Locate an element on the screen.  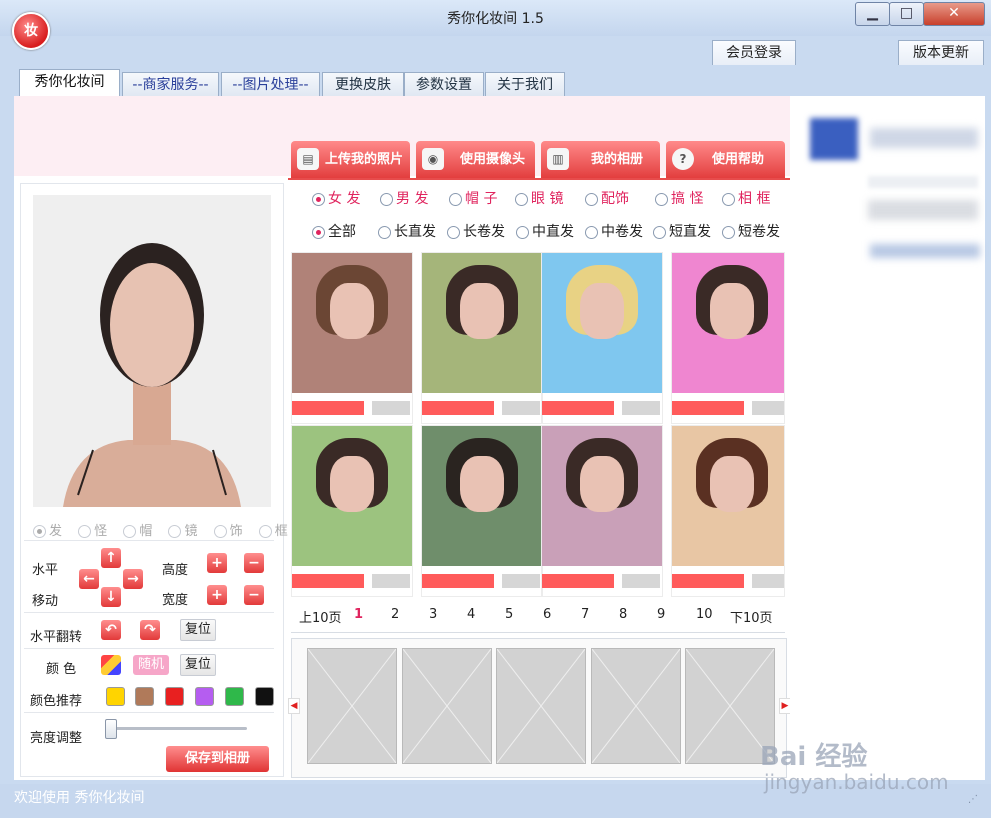
category-funny: 搞 怪 is located at coordinates (679, 198).